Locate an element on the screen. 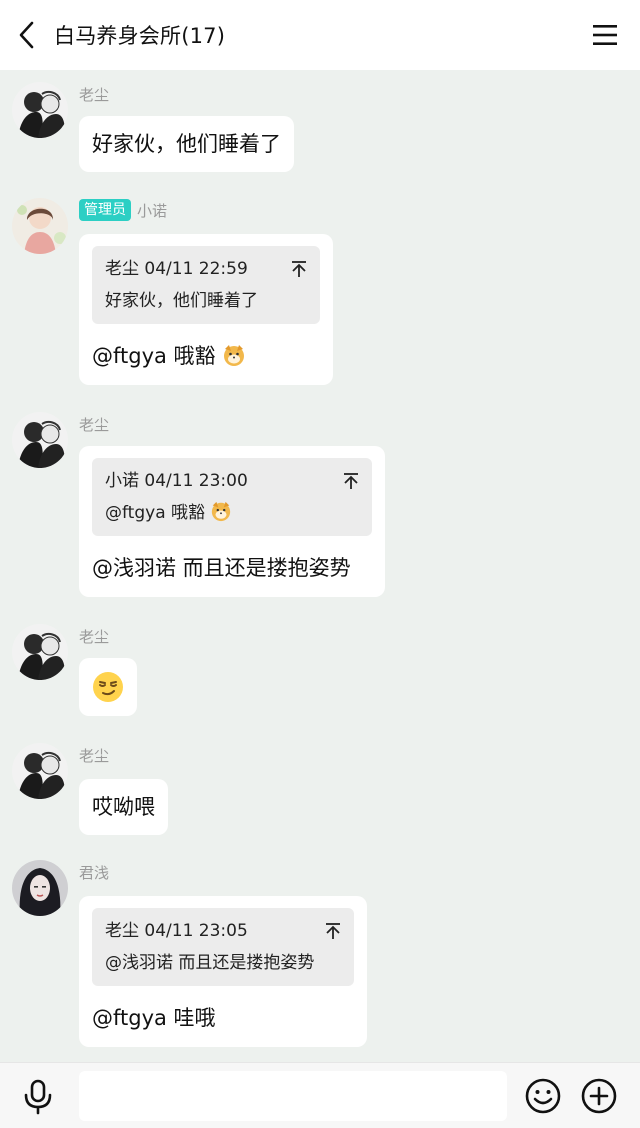  message-bubble: 小诺 04/11 23:00 @ftgya 哦豁 @浅羽诺 而且还是搂抱姿势 is located at coordinates (232, 521).